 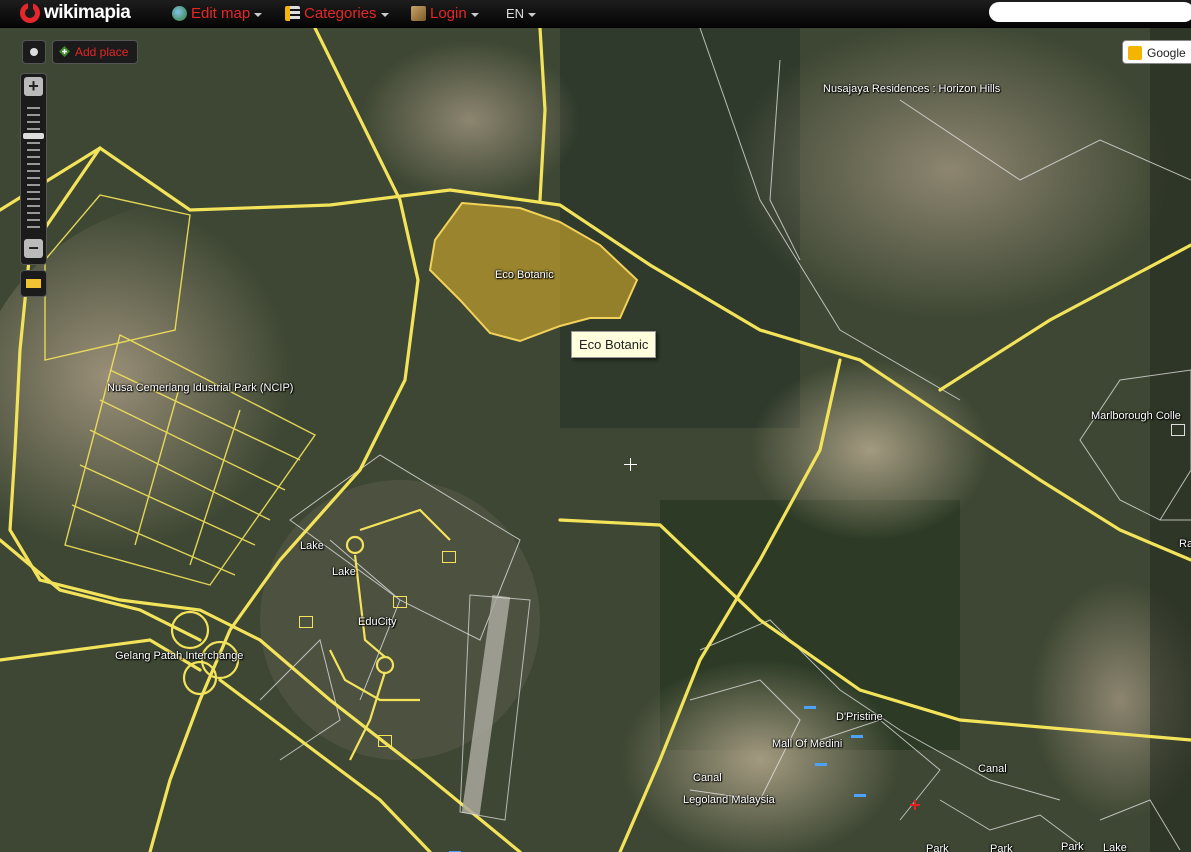 What do you see at coordinates (524, 275) in the screenshot?
I see `map-label-eco-botanic: Eco Botanic` at bounding box center [524, 275].